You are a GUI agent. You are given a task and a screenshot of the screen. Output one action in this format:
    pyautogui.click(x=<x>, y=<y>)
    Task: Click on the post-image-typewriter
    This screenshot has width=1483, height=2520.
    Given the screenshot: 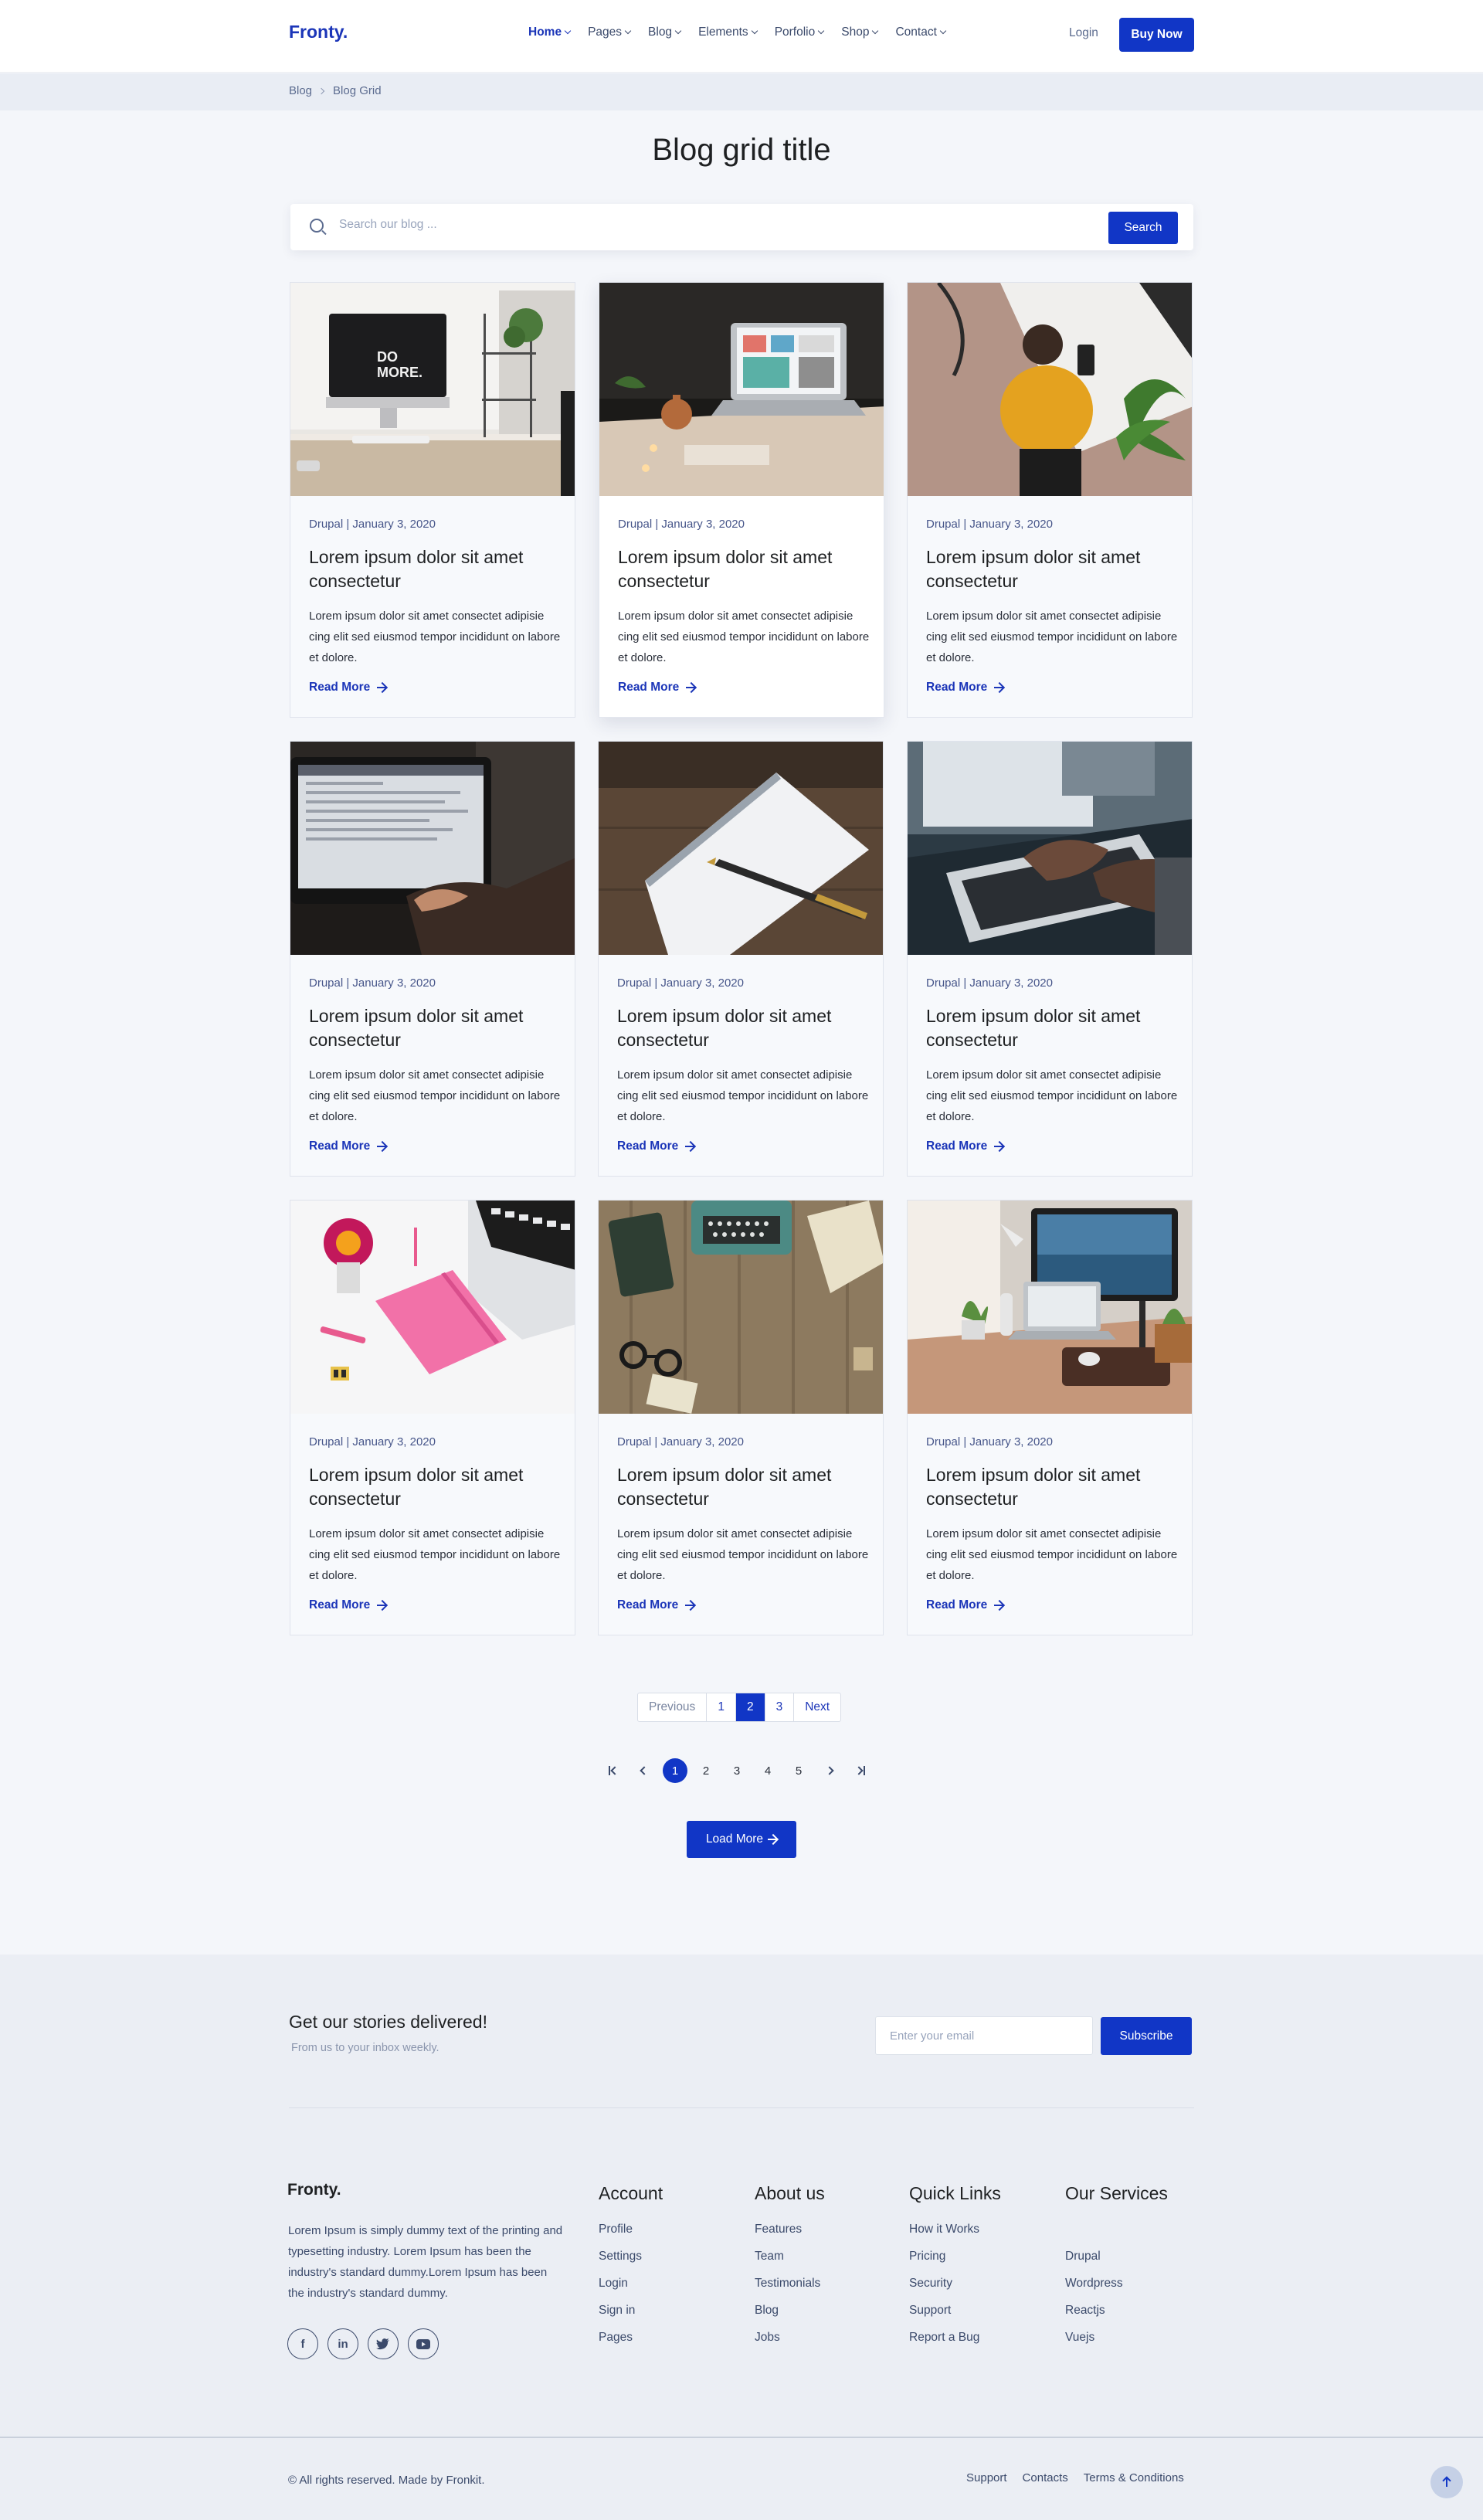 What is the action you would take?
    pyautogui.click(x=741, y=1307)
    